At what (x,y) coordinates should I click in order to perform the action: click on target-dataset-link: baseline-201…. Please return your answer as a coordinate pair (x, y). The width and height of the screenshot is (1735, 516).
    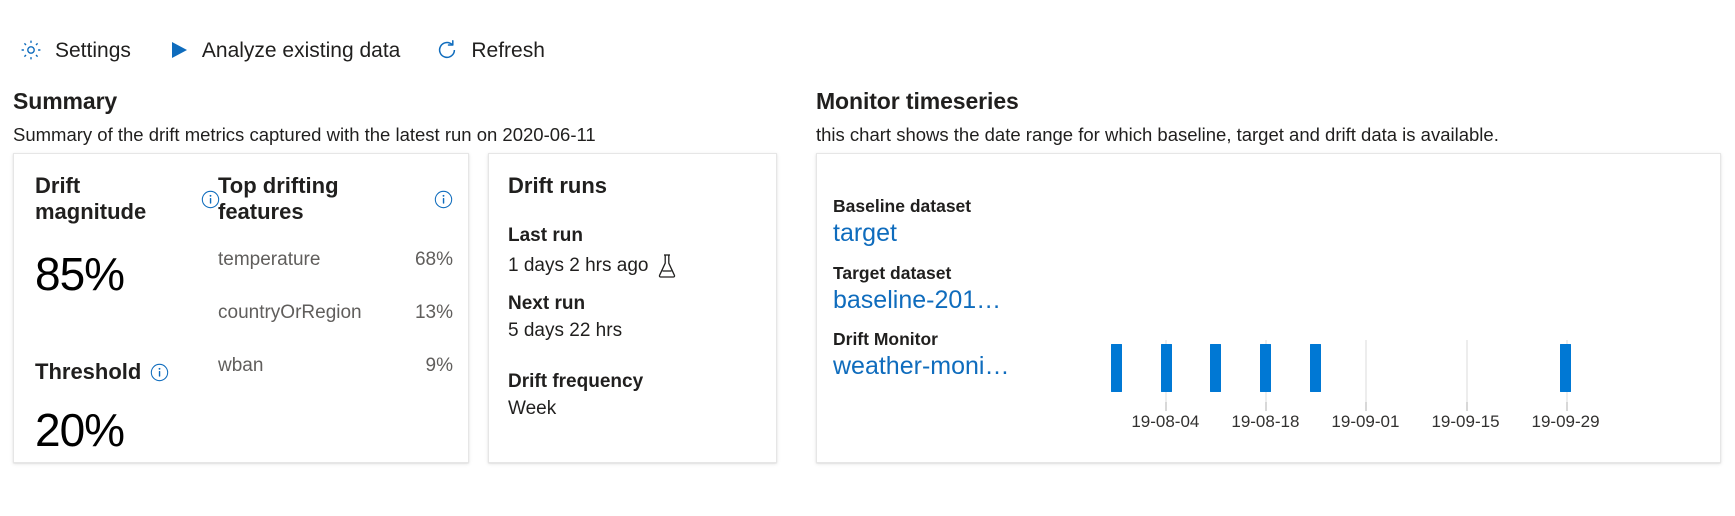
    Looking at the image, I should click on (928, 301).